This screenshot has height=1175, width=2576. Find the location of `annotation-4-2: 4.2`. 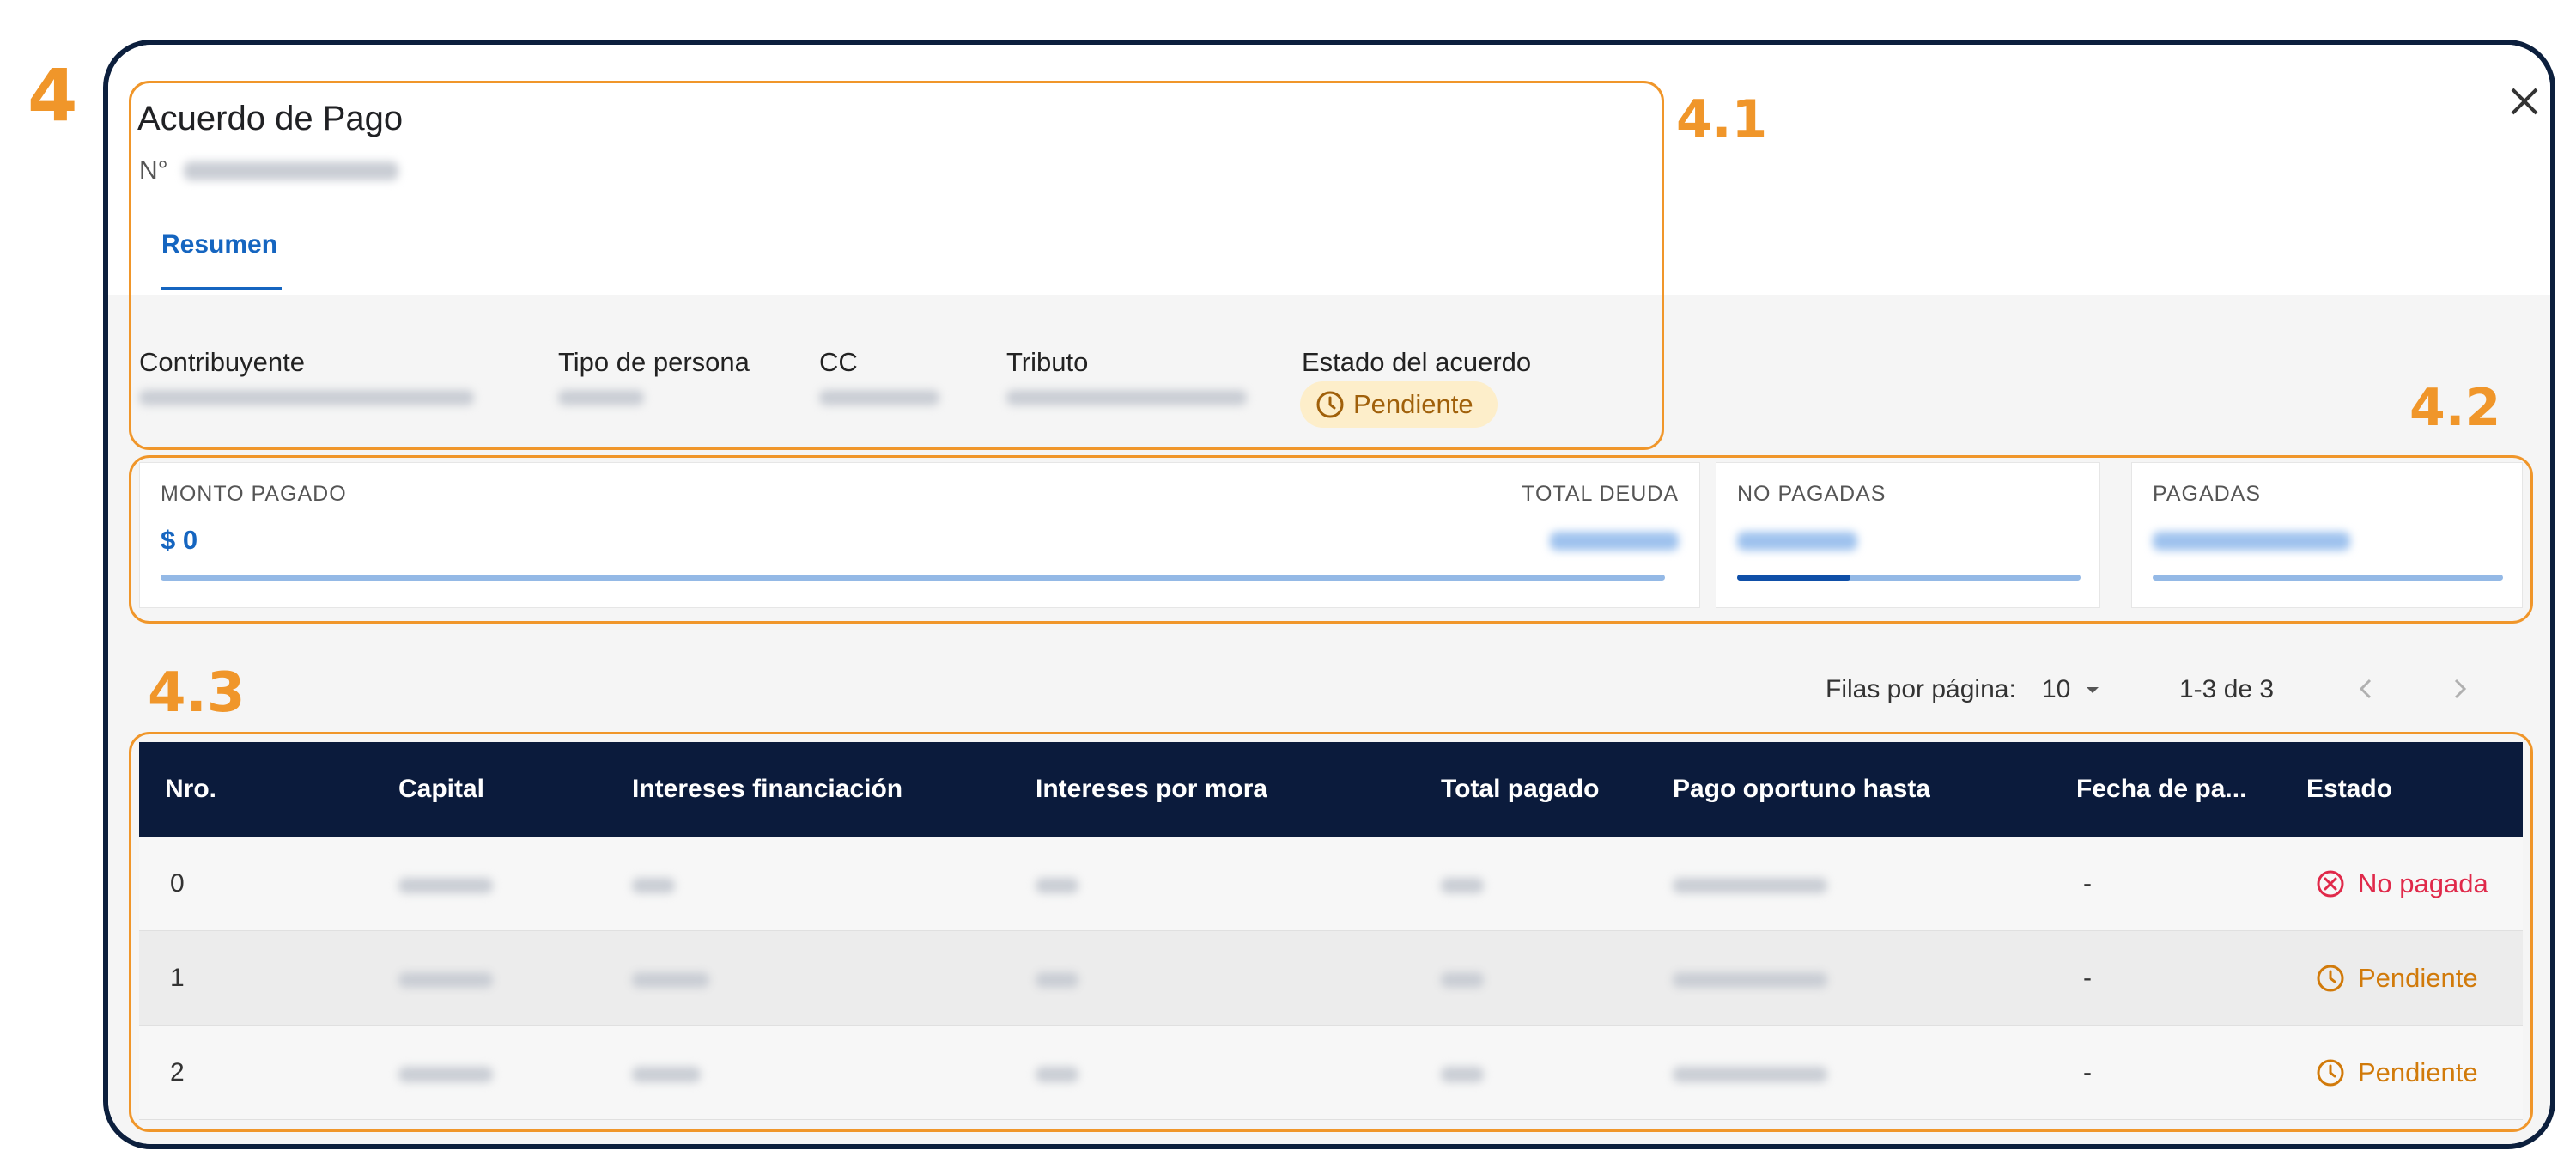

annotation-4-2: 4.2 is located at coordinates (2455, 408).